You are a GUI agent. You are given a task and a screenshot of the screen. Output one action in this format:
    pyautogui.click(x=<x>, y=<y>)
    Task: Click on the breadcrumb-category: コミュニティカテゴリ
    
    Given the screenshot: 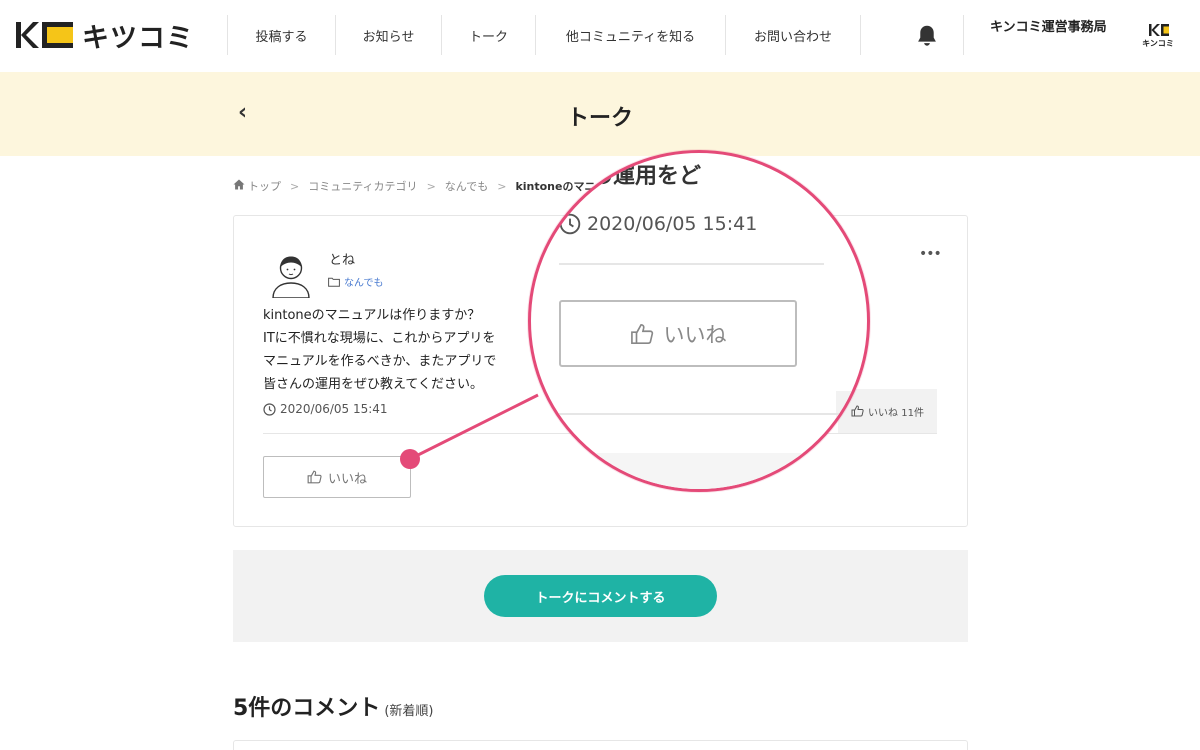 What is the action you would take?
    pyautogui.click(x=362, y=186)
    